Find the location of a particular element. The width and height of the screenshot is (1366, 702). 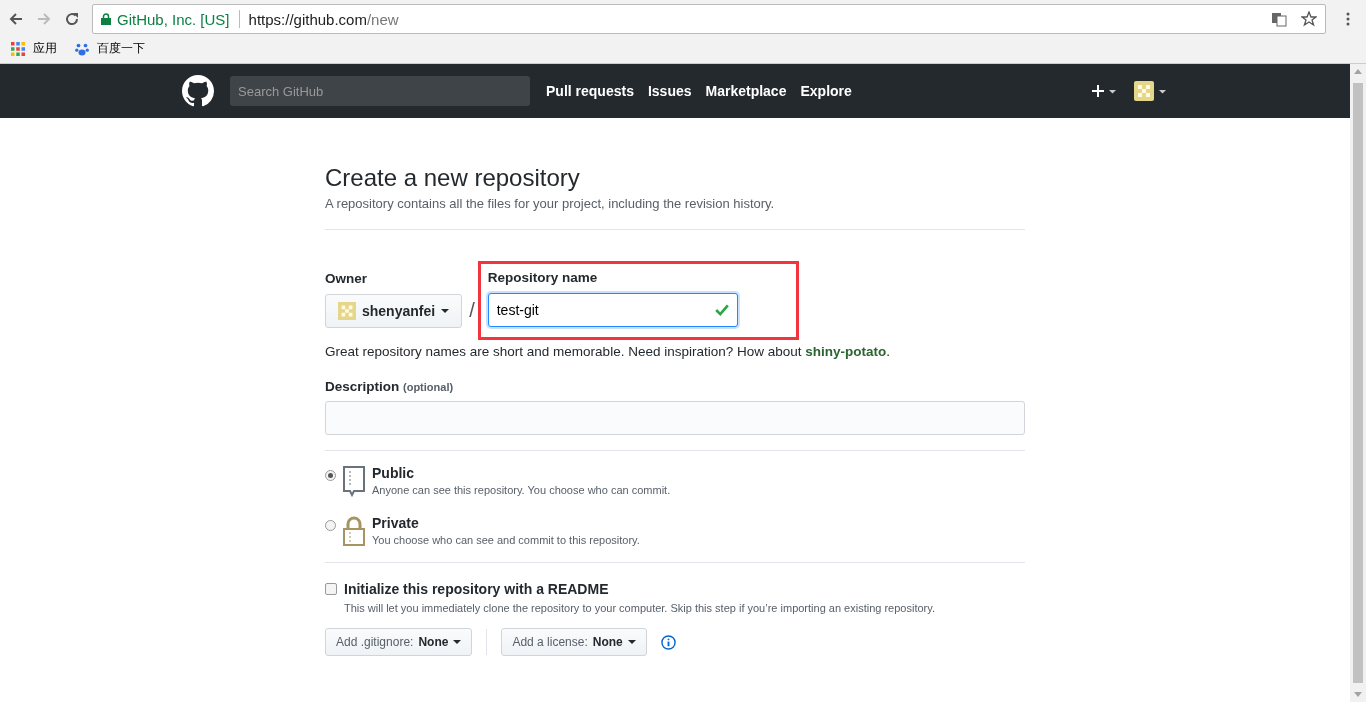

info-icon is located at coordinates (668, 642).